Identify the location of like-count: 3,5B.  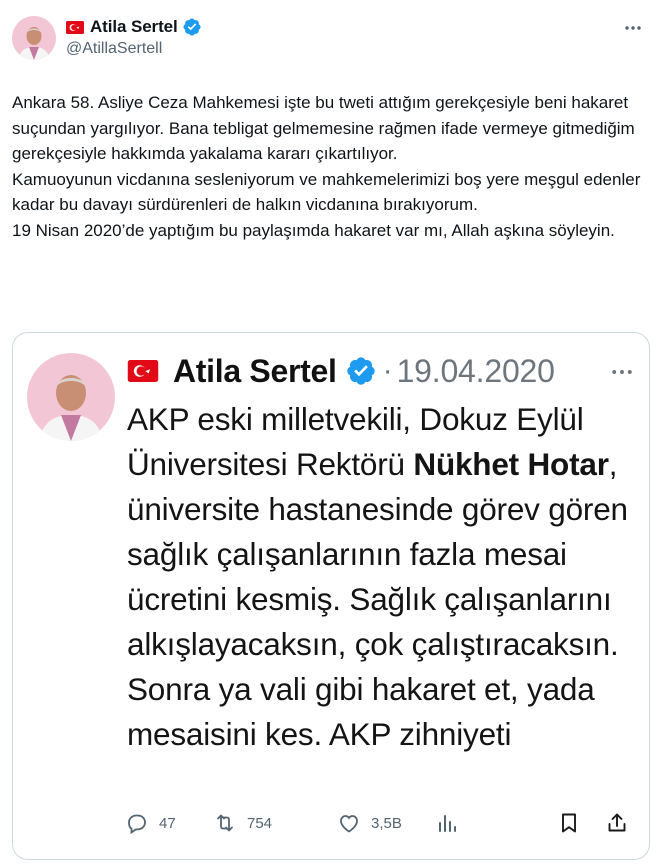
(386, 823).